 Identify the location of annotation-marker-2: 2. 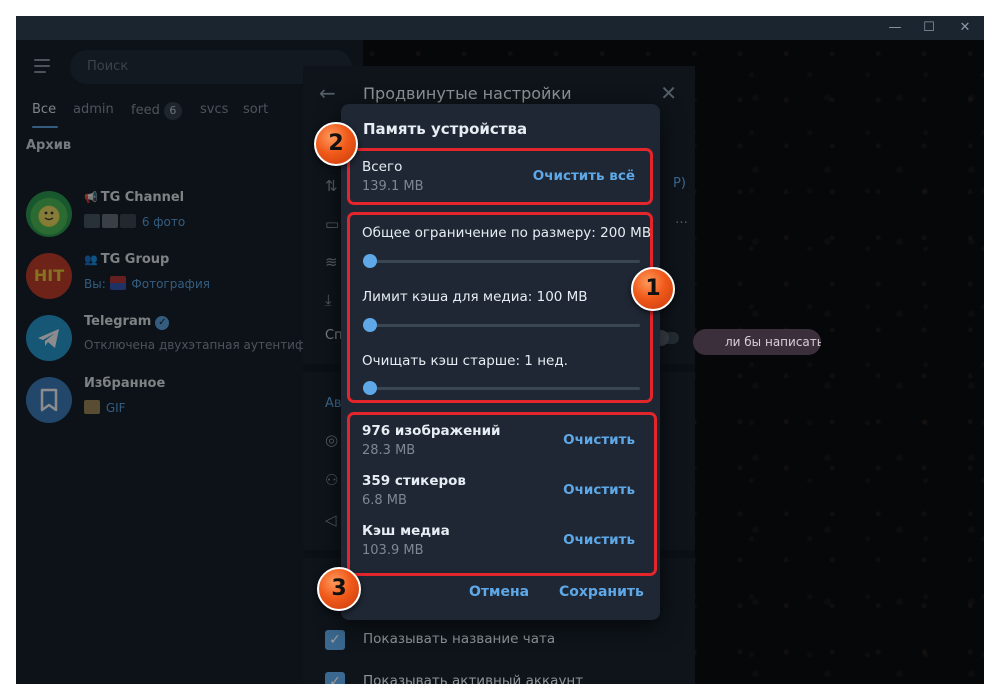
(336, 144).